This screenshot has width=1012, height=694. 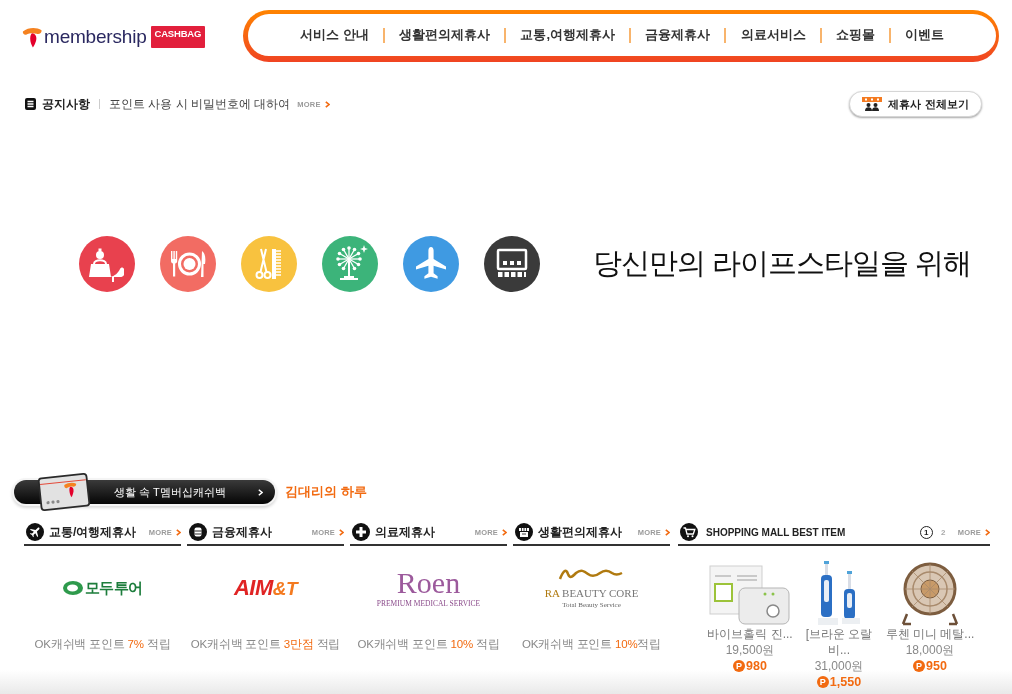 I want to click on nav-link: 서비스 안내, so click(x=334, y=35).